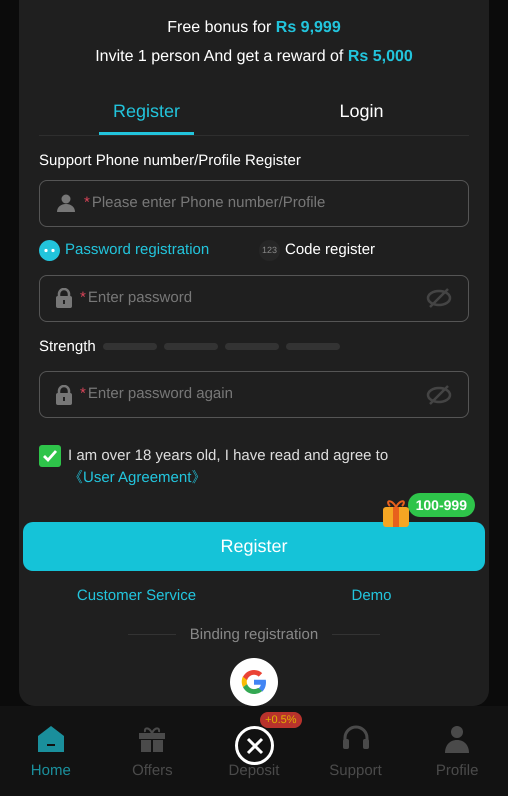 This screenshot has width=508, height=796. I want to click on binding-label: Binding registration, so click(254, 634).